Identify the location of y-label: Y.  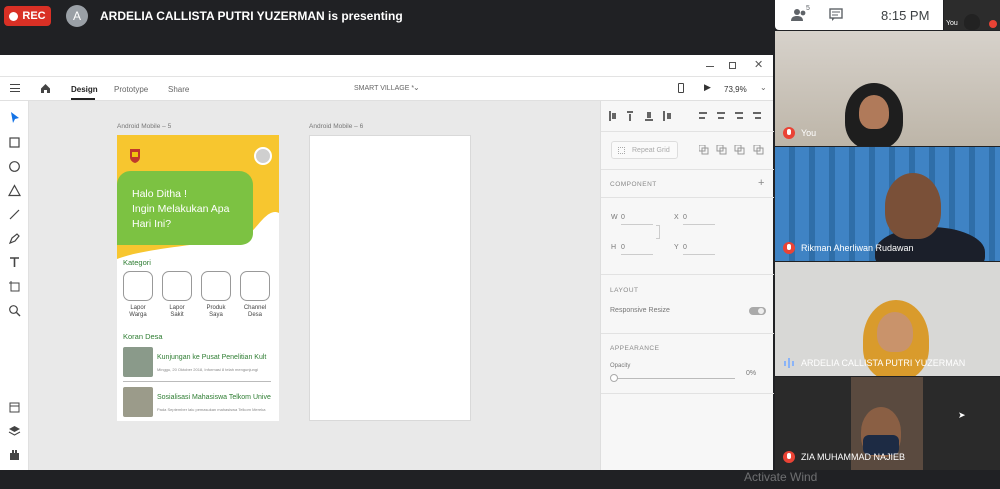
(676, 247).